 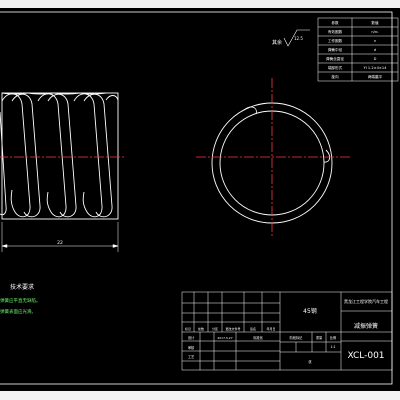 I want to click on tech-req-line-2: 弹簧表面应光滑。, so click(x=18, y=311).